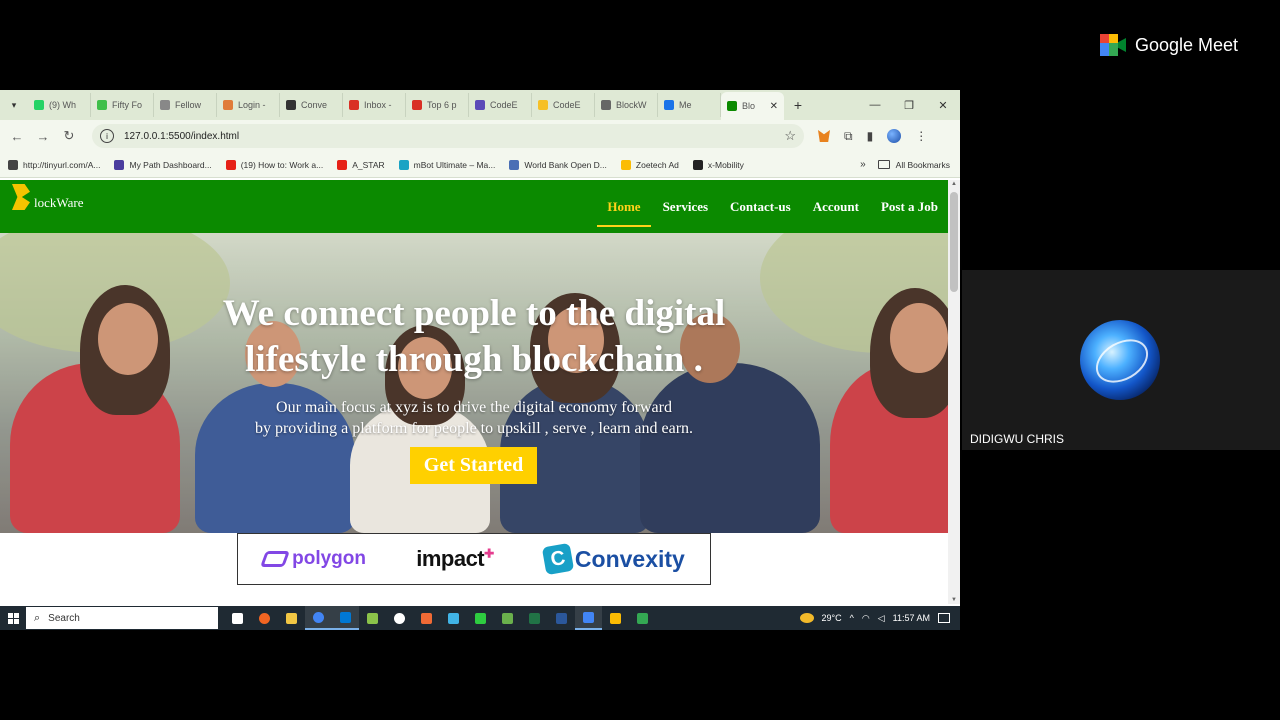 The image size is (1280, 720). What do you see at coordinates (473, 465) in the screenshot?
I see `get-started-button: Get Started` at bounding box center [473, 465].